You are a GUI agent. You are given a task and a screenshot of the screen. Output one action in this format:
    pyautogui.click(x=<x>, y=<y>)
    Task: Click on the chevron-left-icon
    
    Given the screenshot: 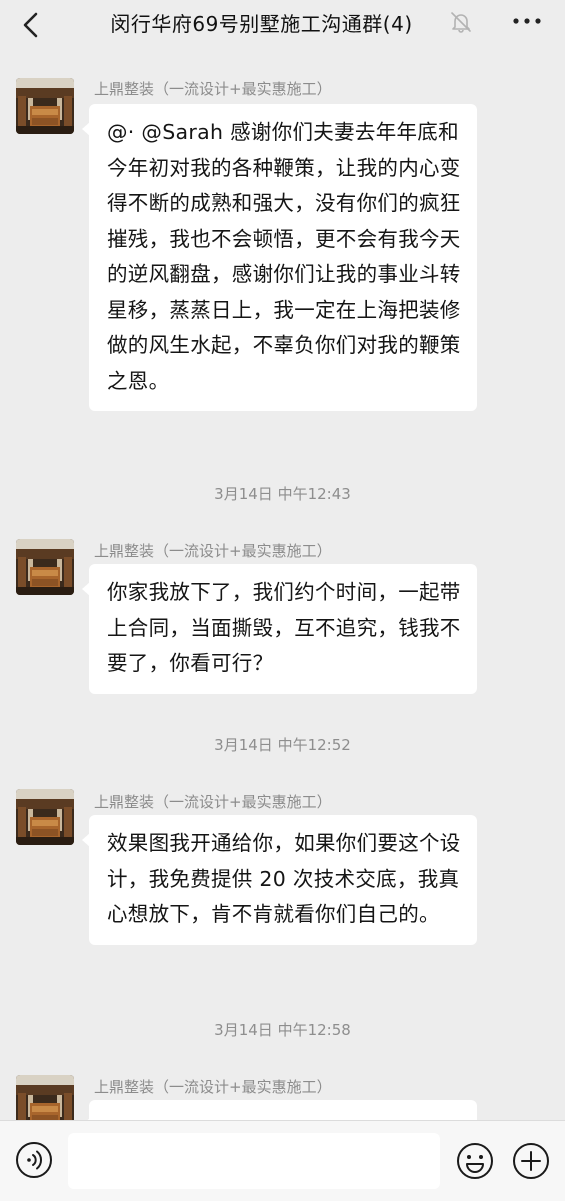 What is the action you would take?
    pyautogui.click(x=30, y=25)
    